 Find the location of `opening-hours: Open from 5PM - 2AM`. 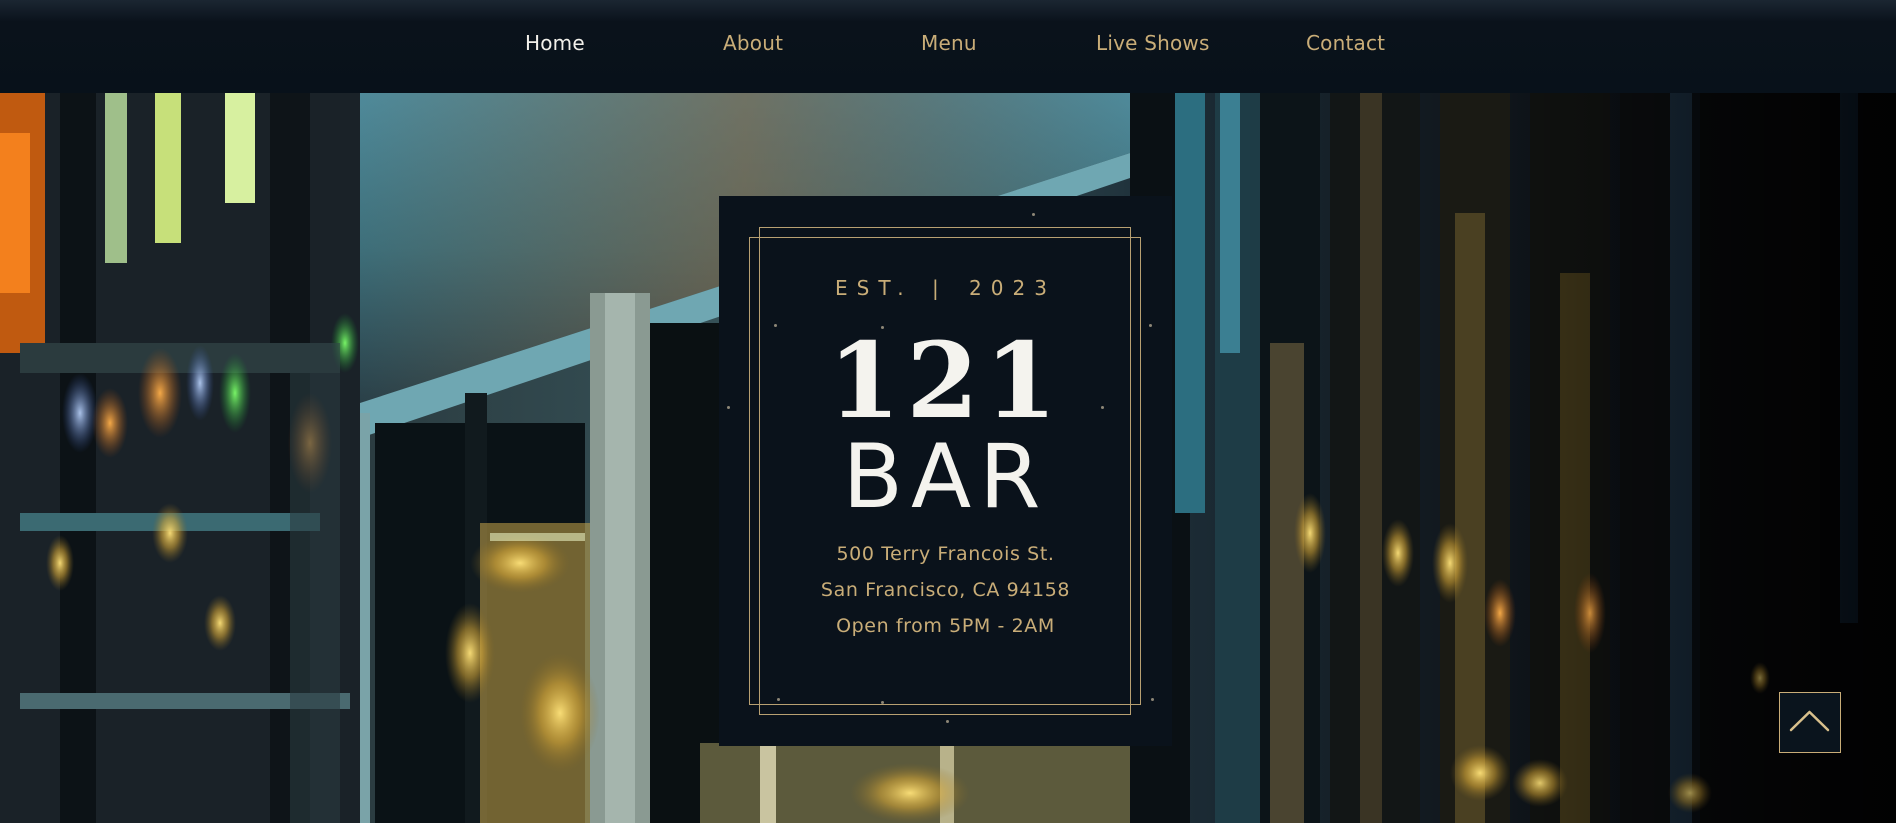

opening-hours: Open from 5PM - 2AM is located at coordinates (945, 626).